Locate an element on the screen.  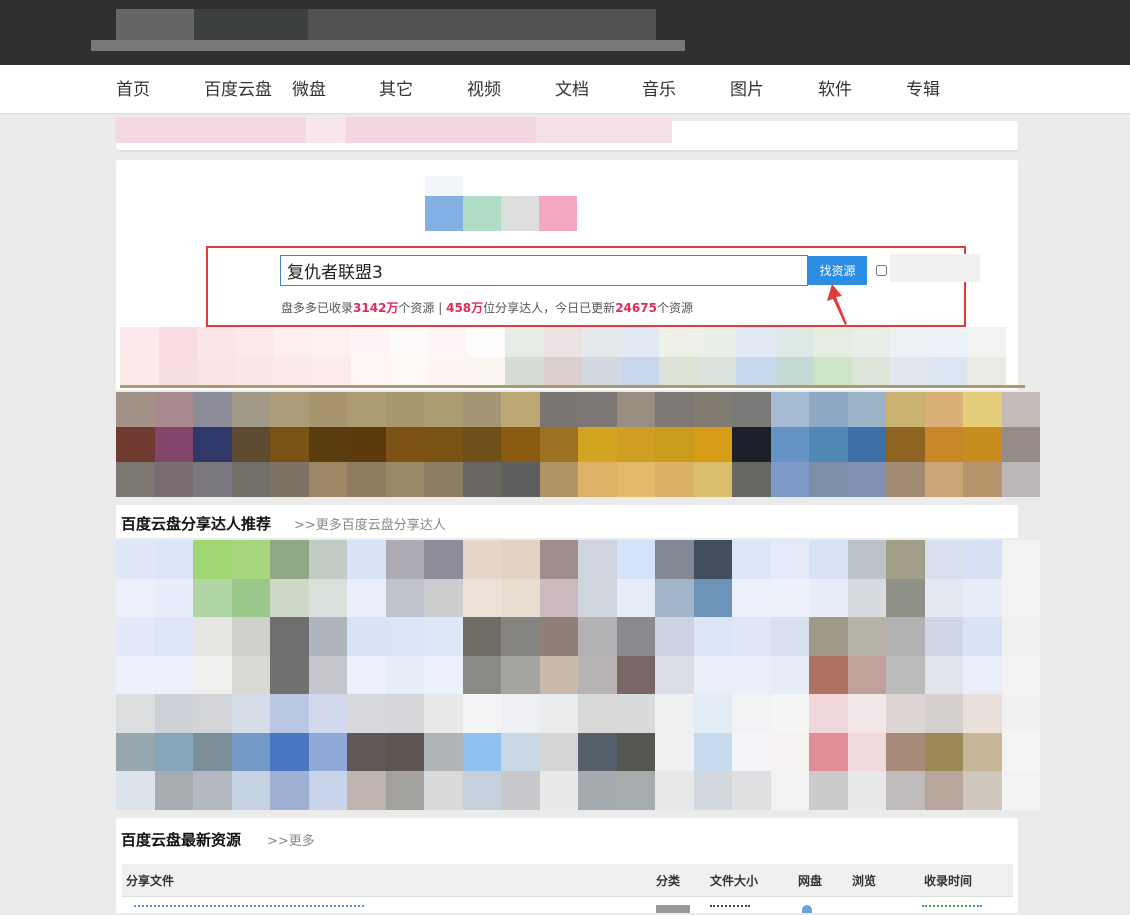
site-header is located at coordinates (565, 32).